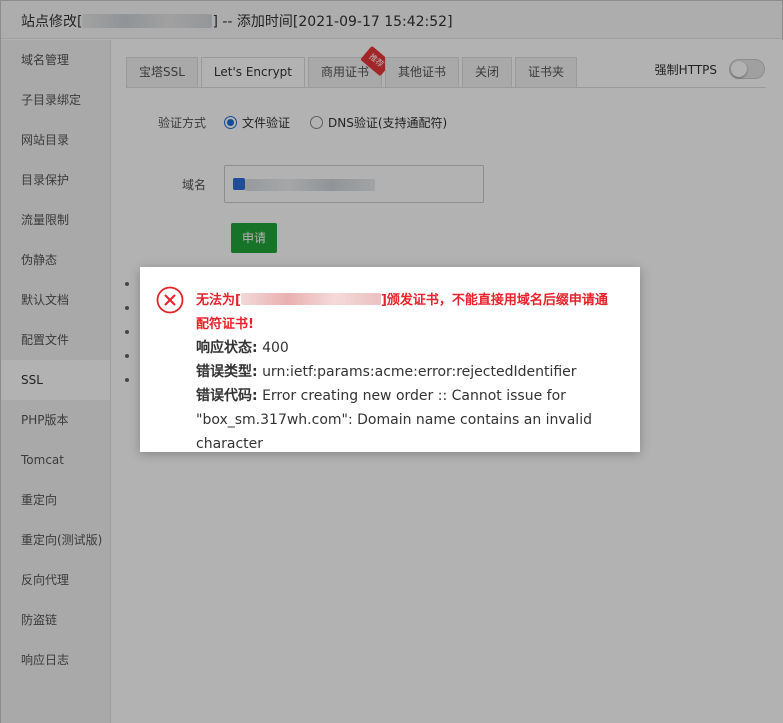 The height and width of the screenshot is (723, 783). What do you see at coordinates (310, 299) in the screenshot?
I see `redacted-domain` at bounding box center [310, 299].